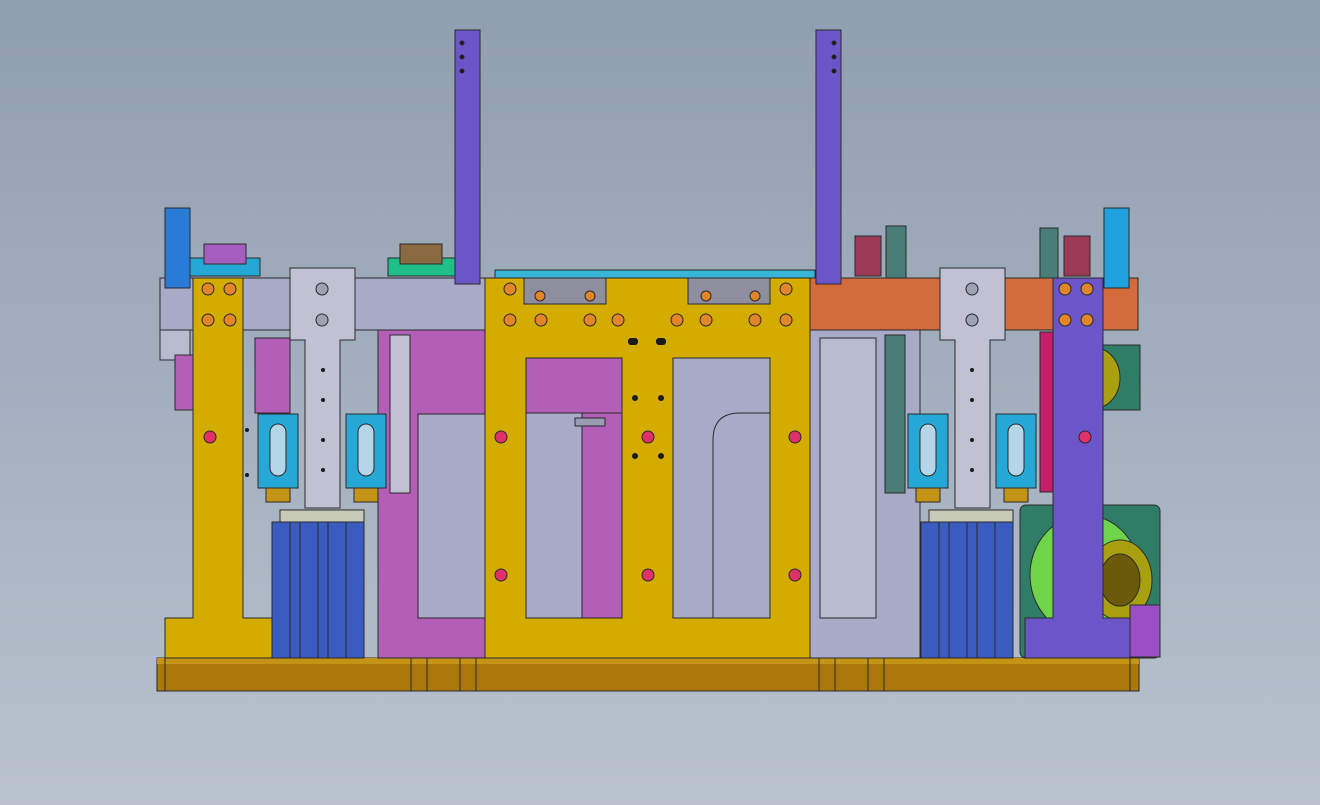 Image resolution: width=1320 pixels, height=805 pixels. Describe the element at coordinates (647, 468) in the screenshot. I see `yellow-center-plate` at that location.